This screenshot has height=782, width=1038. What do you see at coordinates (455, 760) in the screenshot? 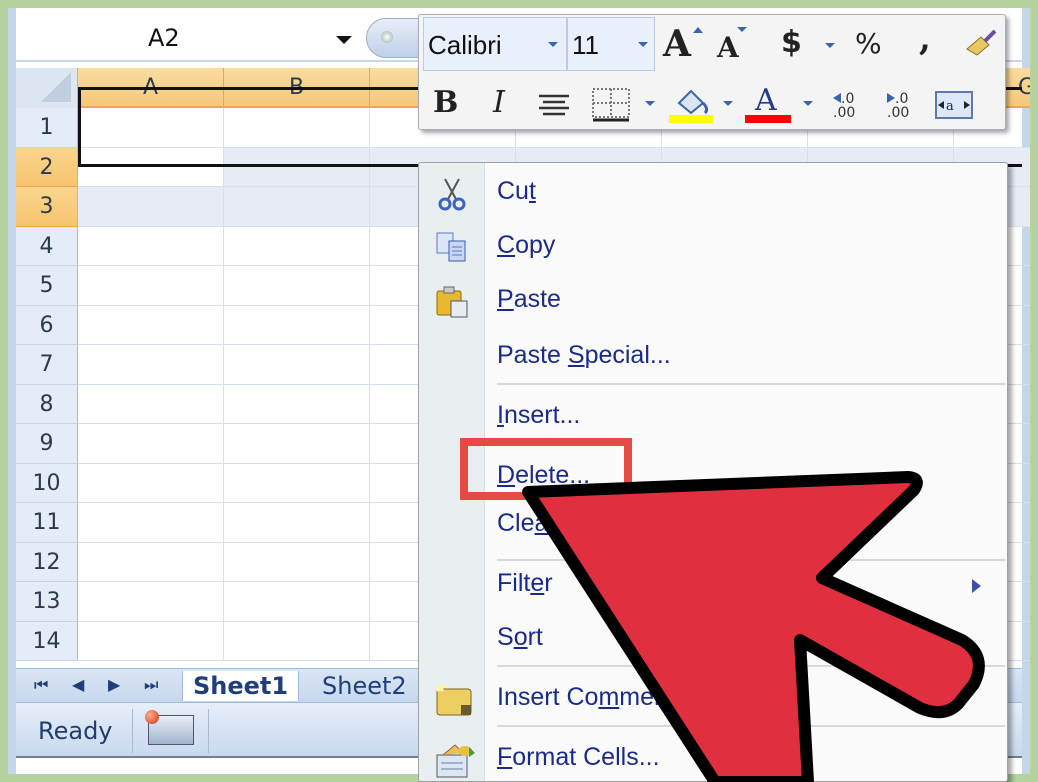
I see `format-cells-icon` at bounding box center [455, 760].